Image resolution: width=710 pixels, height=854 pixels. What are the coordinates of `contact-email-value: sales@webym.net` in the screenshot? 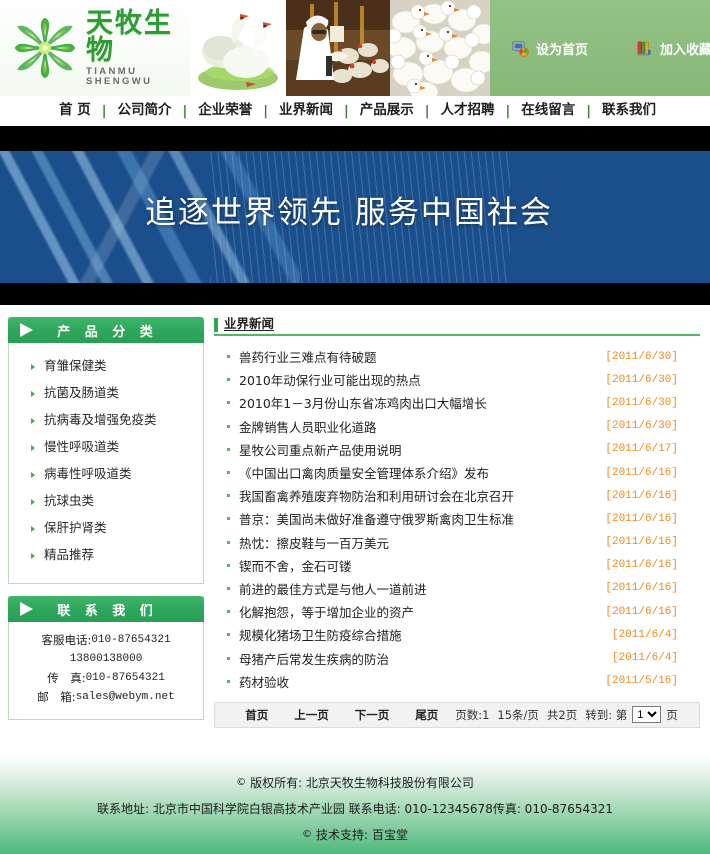 It's located at (125, 697).